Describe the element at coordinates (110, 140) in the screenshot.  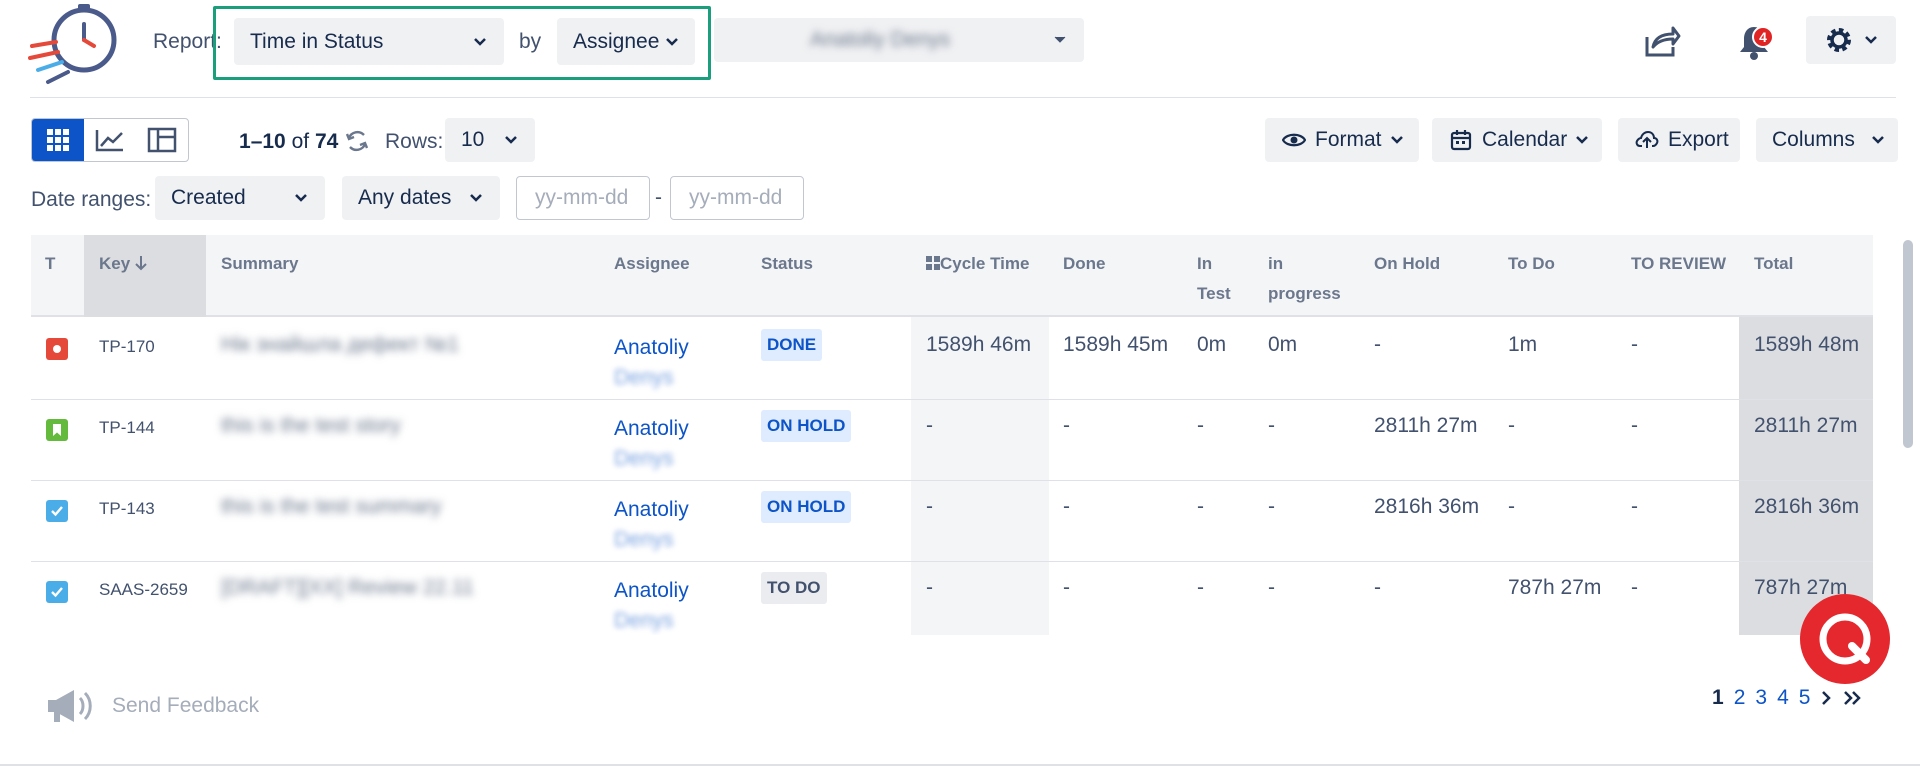
I see `chart-view-button` at that location.